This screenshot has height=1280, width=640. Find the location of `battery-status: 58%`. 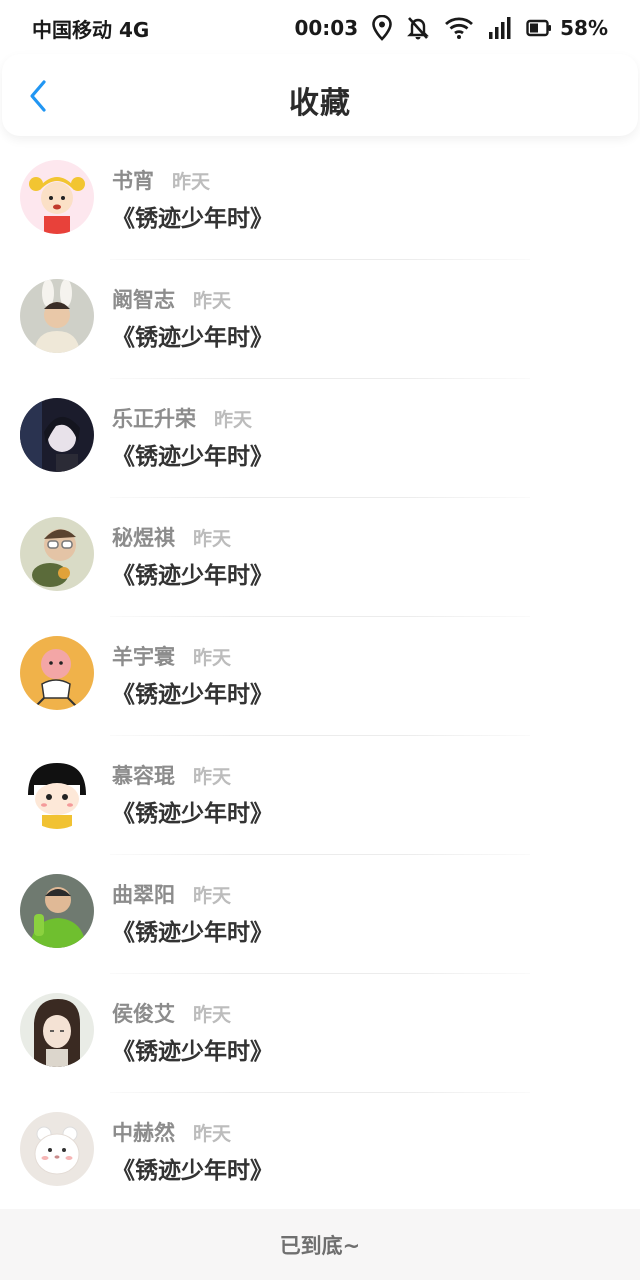

battery-status: 58% is located at coordinates (567, 28).